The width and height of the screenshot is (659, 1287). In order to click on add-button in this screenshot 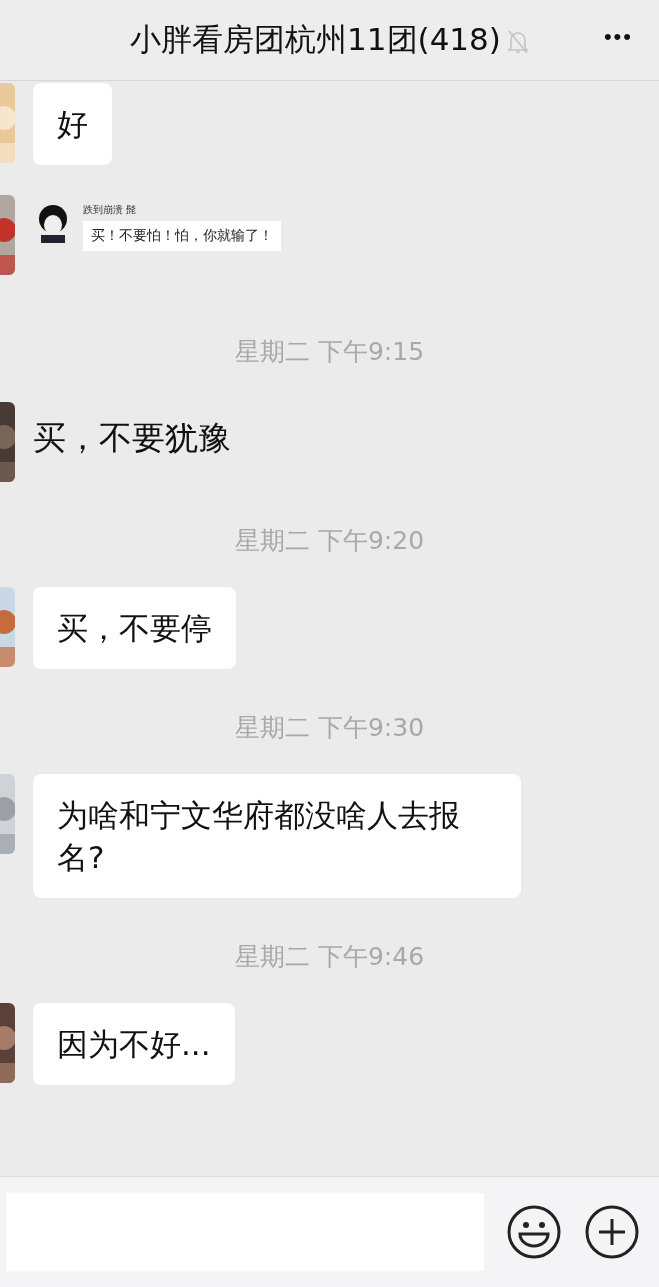, I will do `click(612, 1232)`.